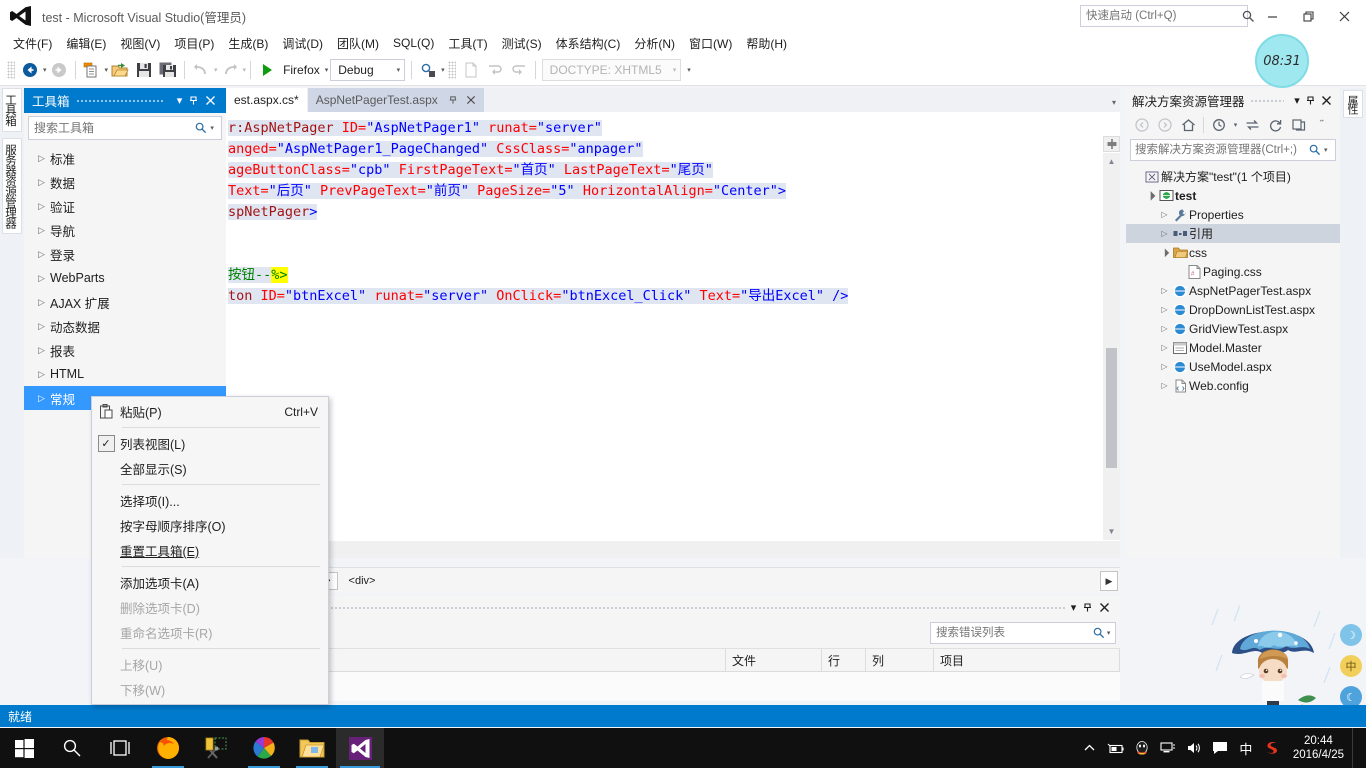 The height and width of the screenshot is (768, 1366). I want to click on context-menu-item--p-: 粘贴(P) Ctrl+V, so click(210, 411).